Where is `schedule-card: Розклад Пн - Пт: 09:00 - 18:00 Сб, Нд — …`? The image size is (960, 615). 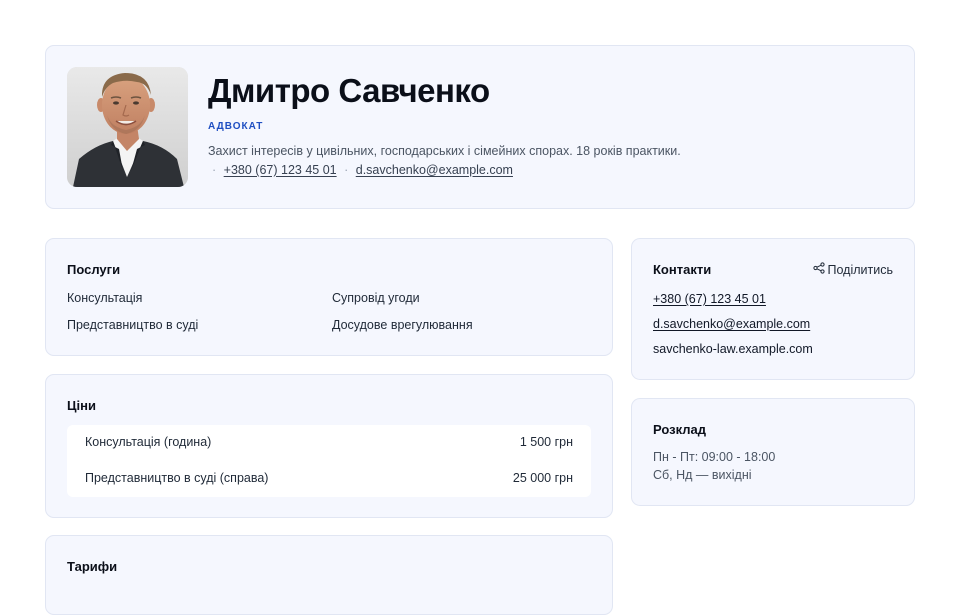 schedule-card: Розклад Пн - Пт: 09:00 - 18:00 Сб, Нд — … is located at coordinates (773, 452).